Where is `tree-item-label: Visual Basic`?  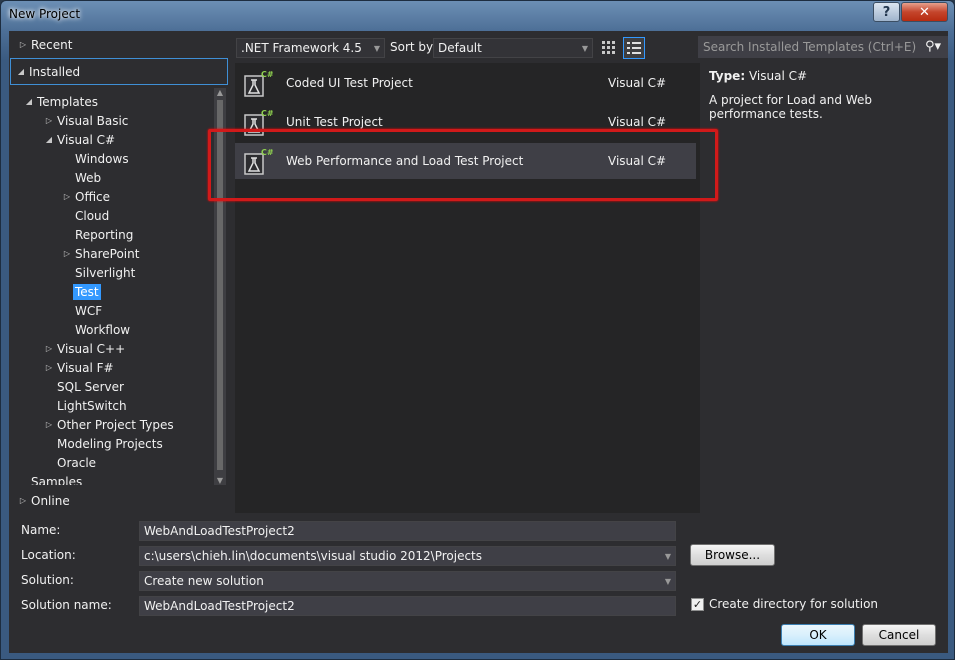
tree-item-label: Visual Basic is located at coordinates (93, 120).